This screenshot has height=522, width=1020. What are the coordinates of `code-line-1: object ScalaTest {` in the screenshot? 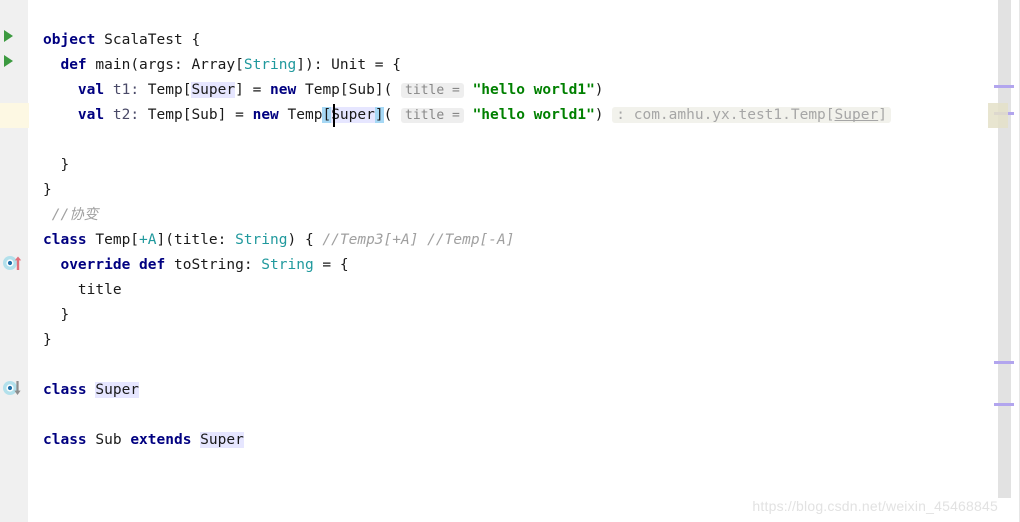 It's located at (508, 40).